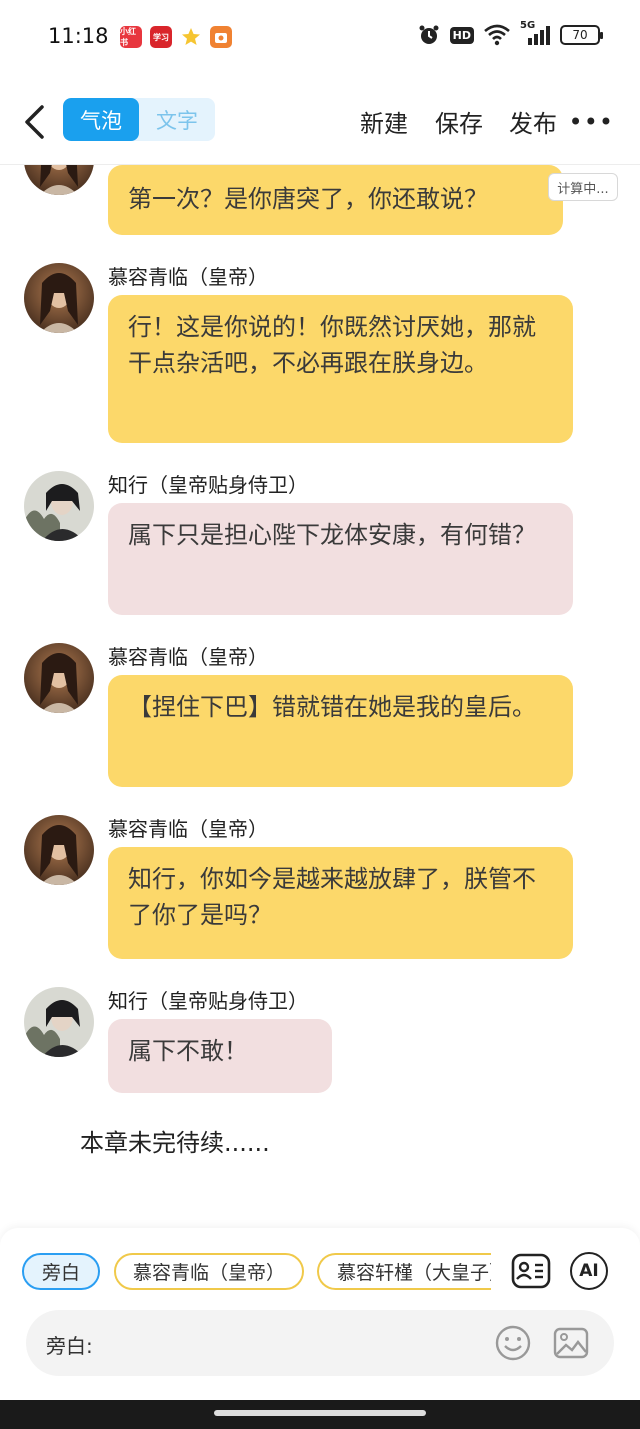 This screenshot has width=640, height=1429. I want to click on editor-toolbar: 气泡 文字 新建 保存 发布 •••, so click(320, 121).